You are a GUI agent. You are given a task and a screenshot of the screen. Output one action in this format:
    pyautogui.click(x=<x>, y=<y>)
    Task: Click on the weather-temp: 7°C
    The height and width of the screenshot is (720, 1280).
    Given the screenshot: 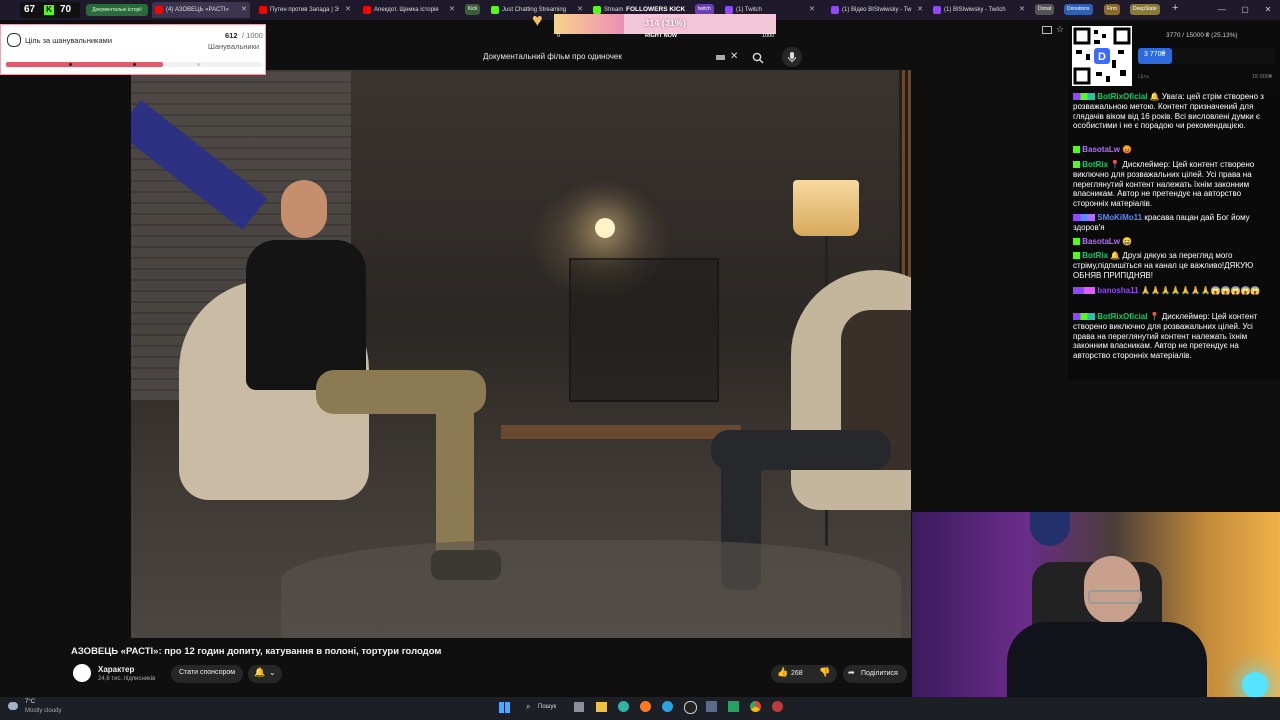 What is the action you would take?
    pyautogui.click(x=30, y=702)
    